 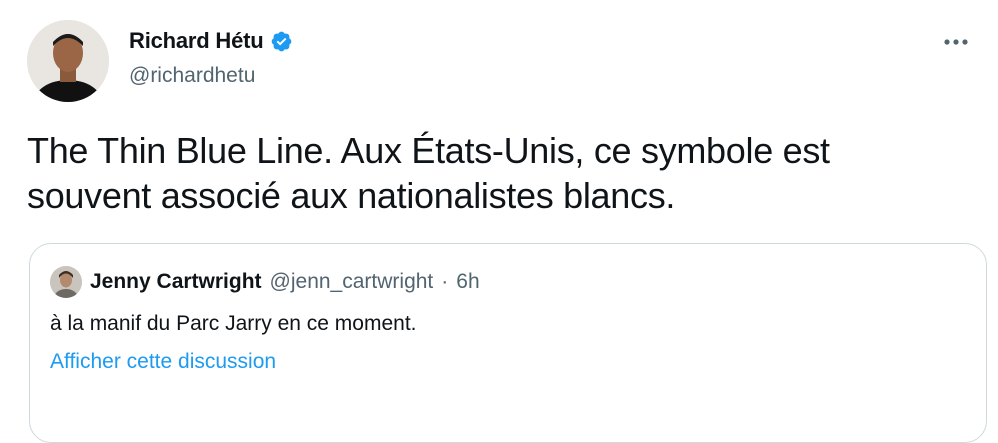 I want to click on more-horizontal-icon, so click(x=956, y=42).